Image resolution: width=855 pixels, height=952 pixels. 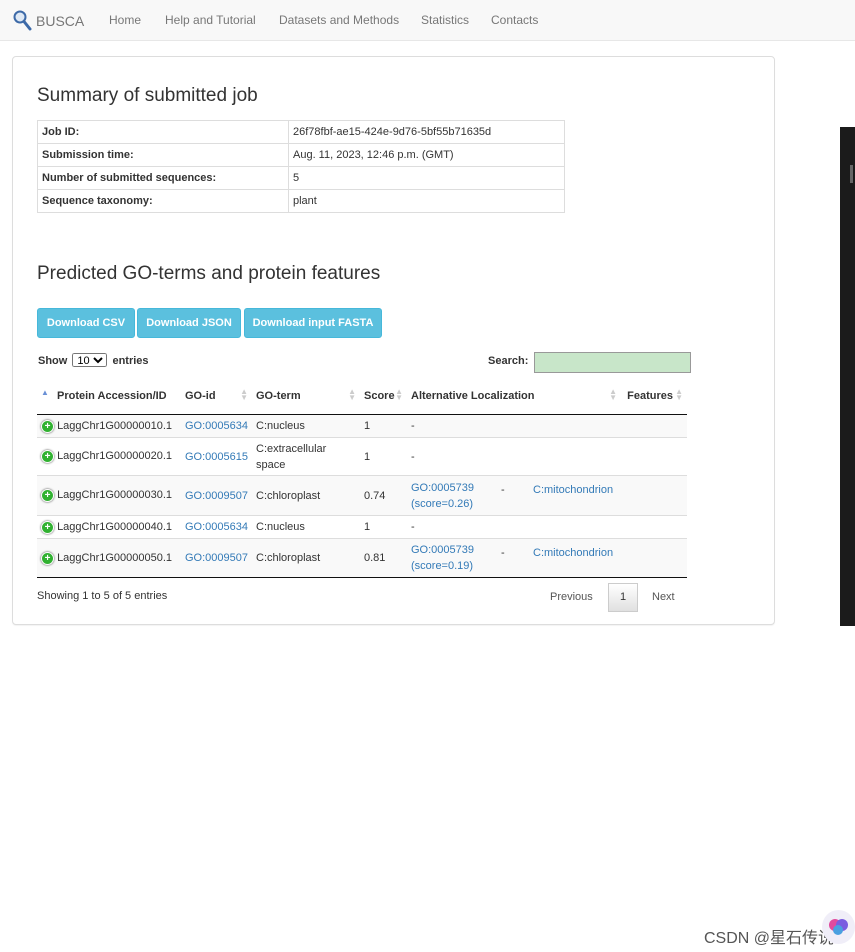 What do you see at coordinates (125, 20) in the screenshot?
I see `nav-home: Home` at bounding box center [125, 20].